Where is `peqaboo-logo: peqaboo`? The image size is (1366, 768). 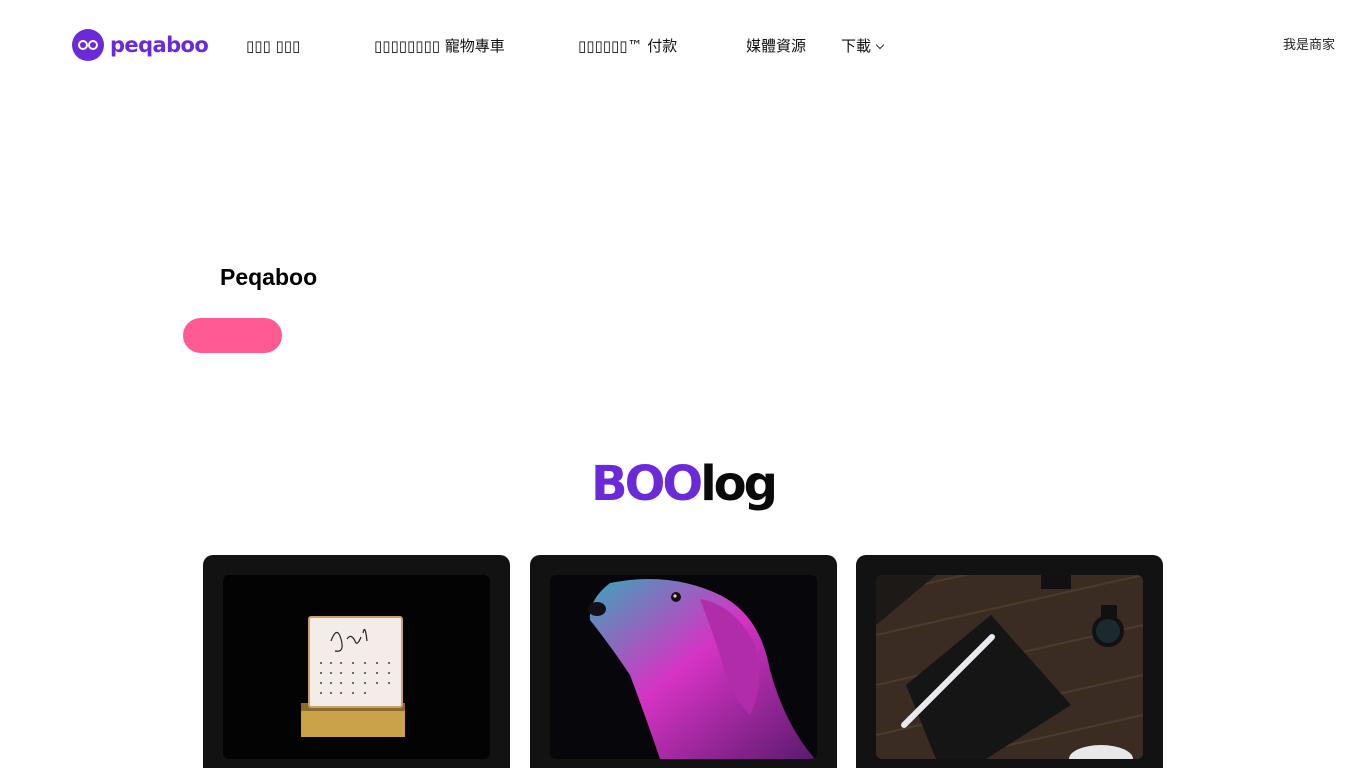
peqaboo-logo: peqaboo is located at coordinates (140, 45).